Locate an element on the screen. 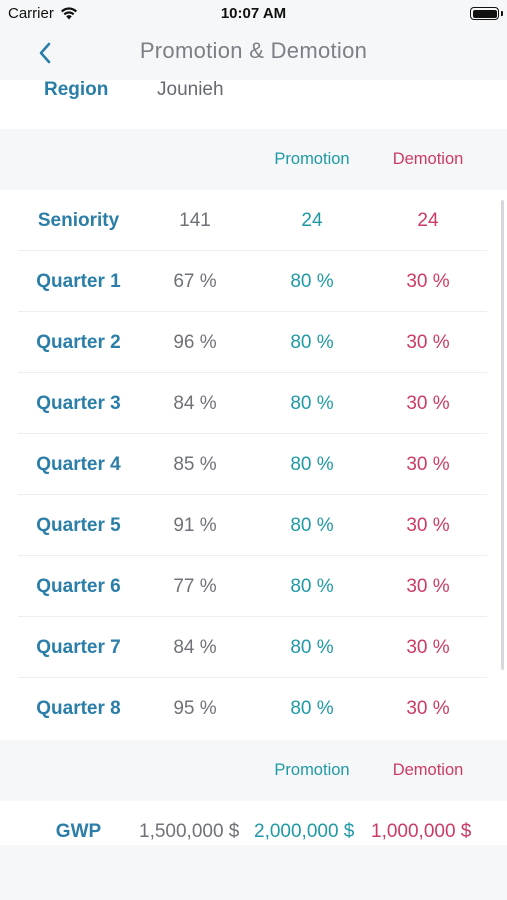 This screenshot has width=507, height=900. row-value: 67 % is located at coordinates (195, 281).